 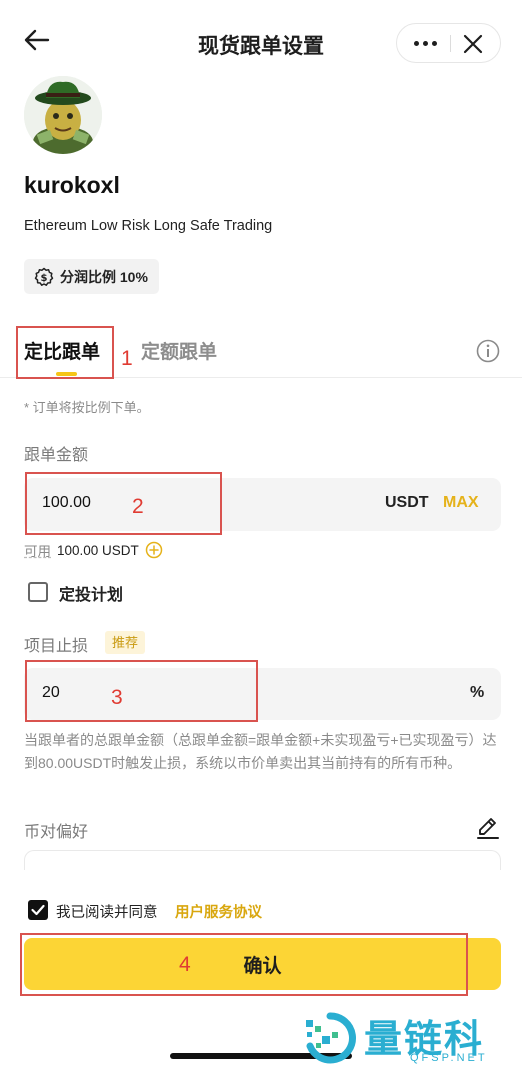 I want to click on recommend-badge: 推荐, so click(x=125, y=642).